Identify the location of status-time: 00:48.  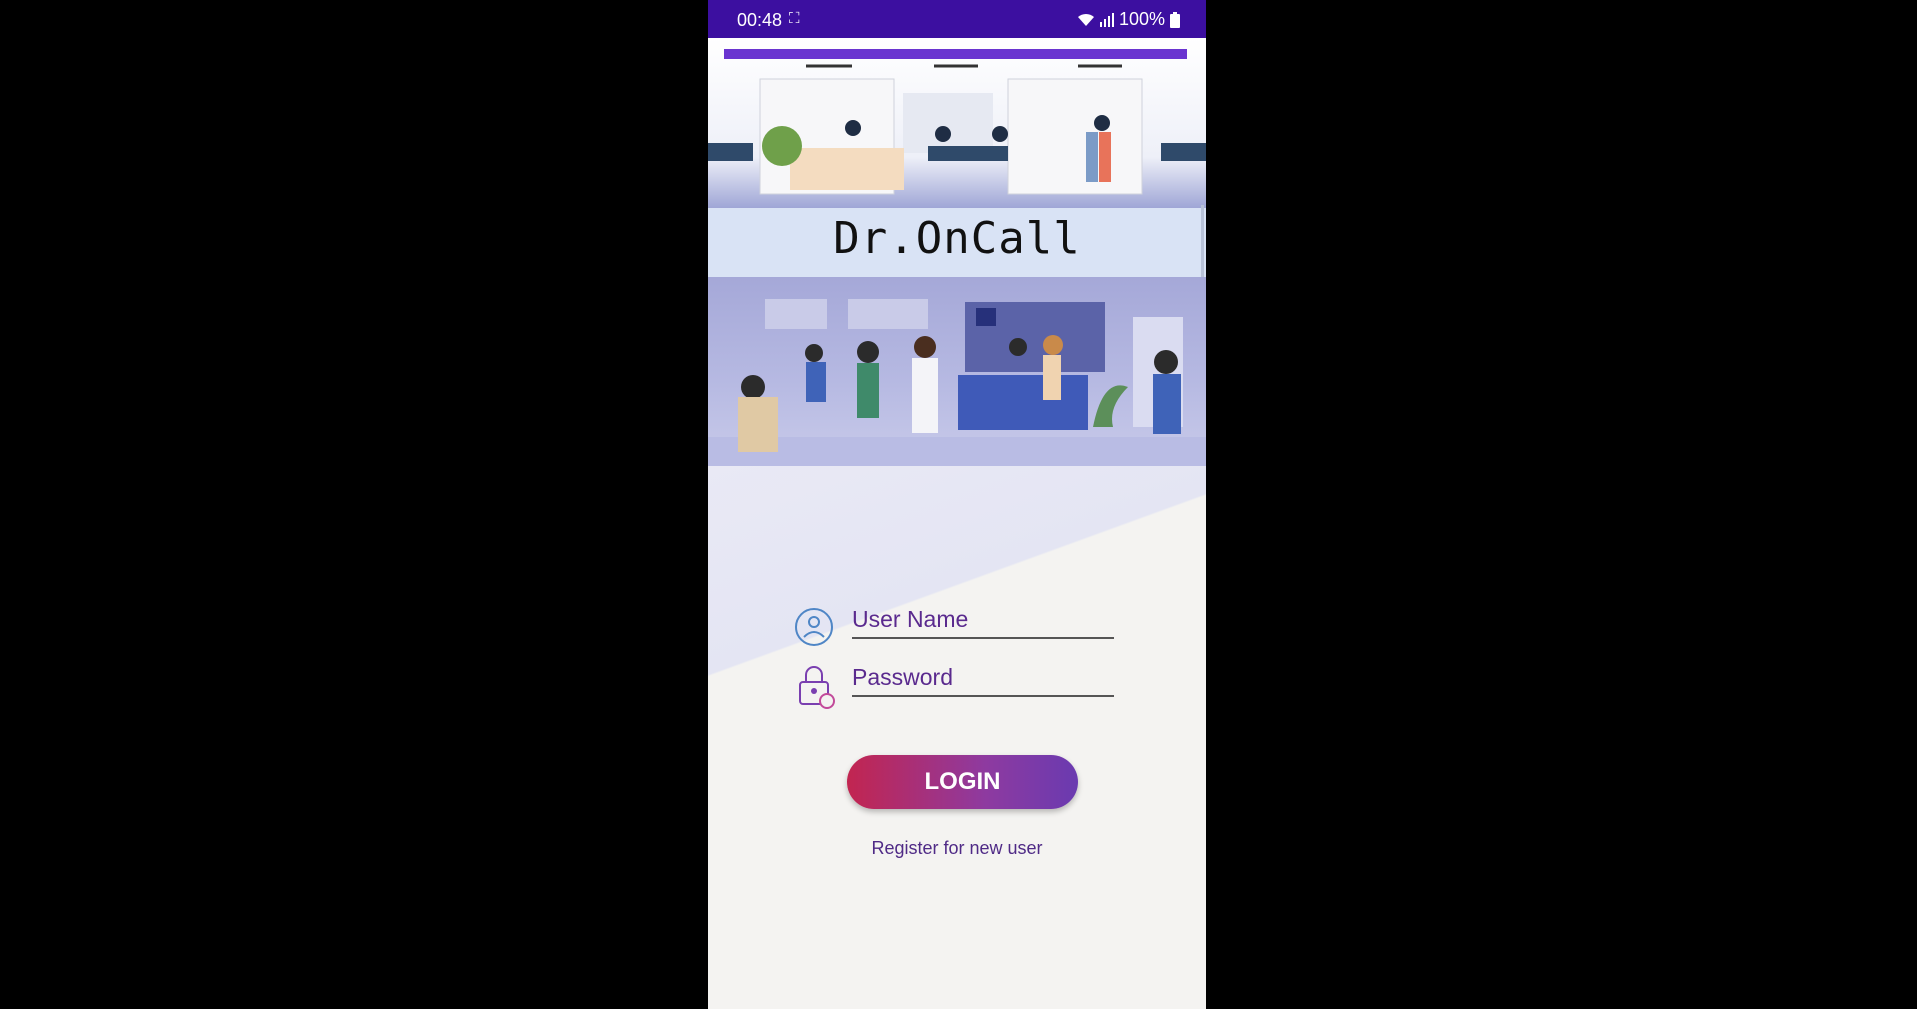
(760, 20).